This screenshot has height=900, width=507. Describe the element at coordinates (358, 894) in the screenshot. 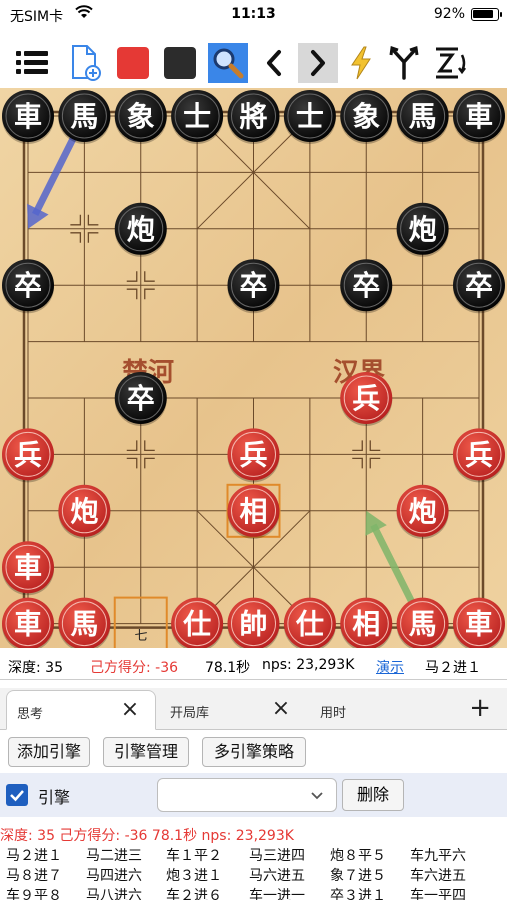

I see `pv-move: 卒３进１` at that location.